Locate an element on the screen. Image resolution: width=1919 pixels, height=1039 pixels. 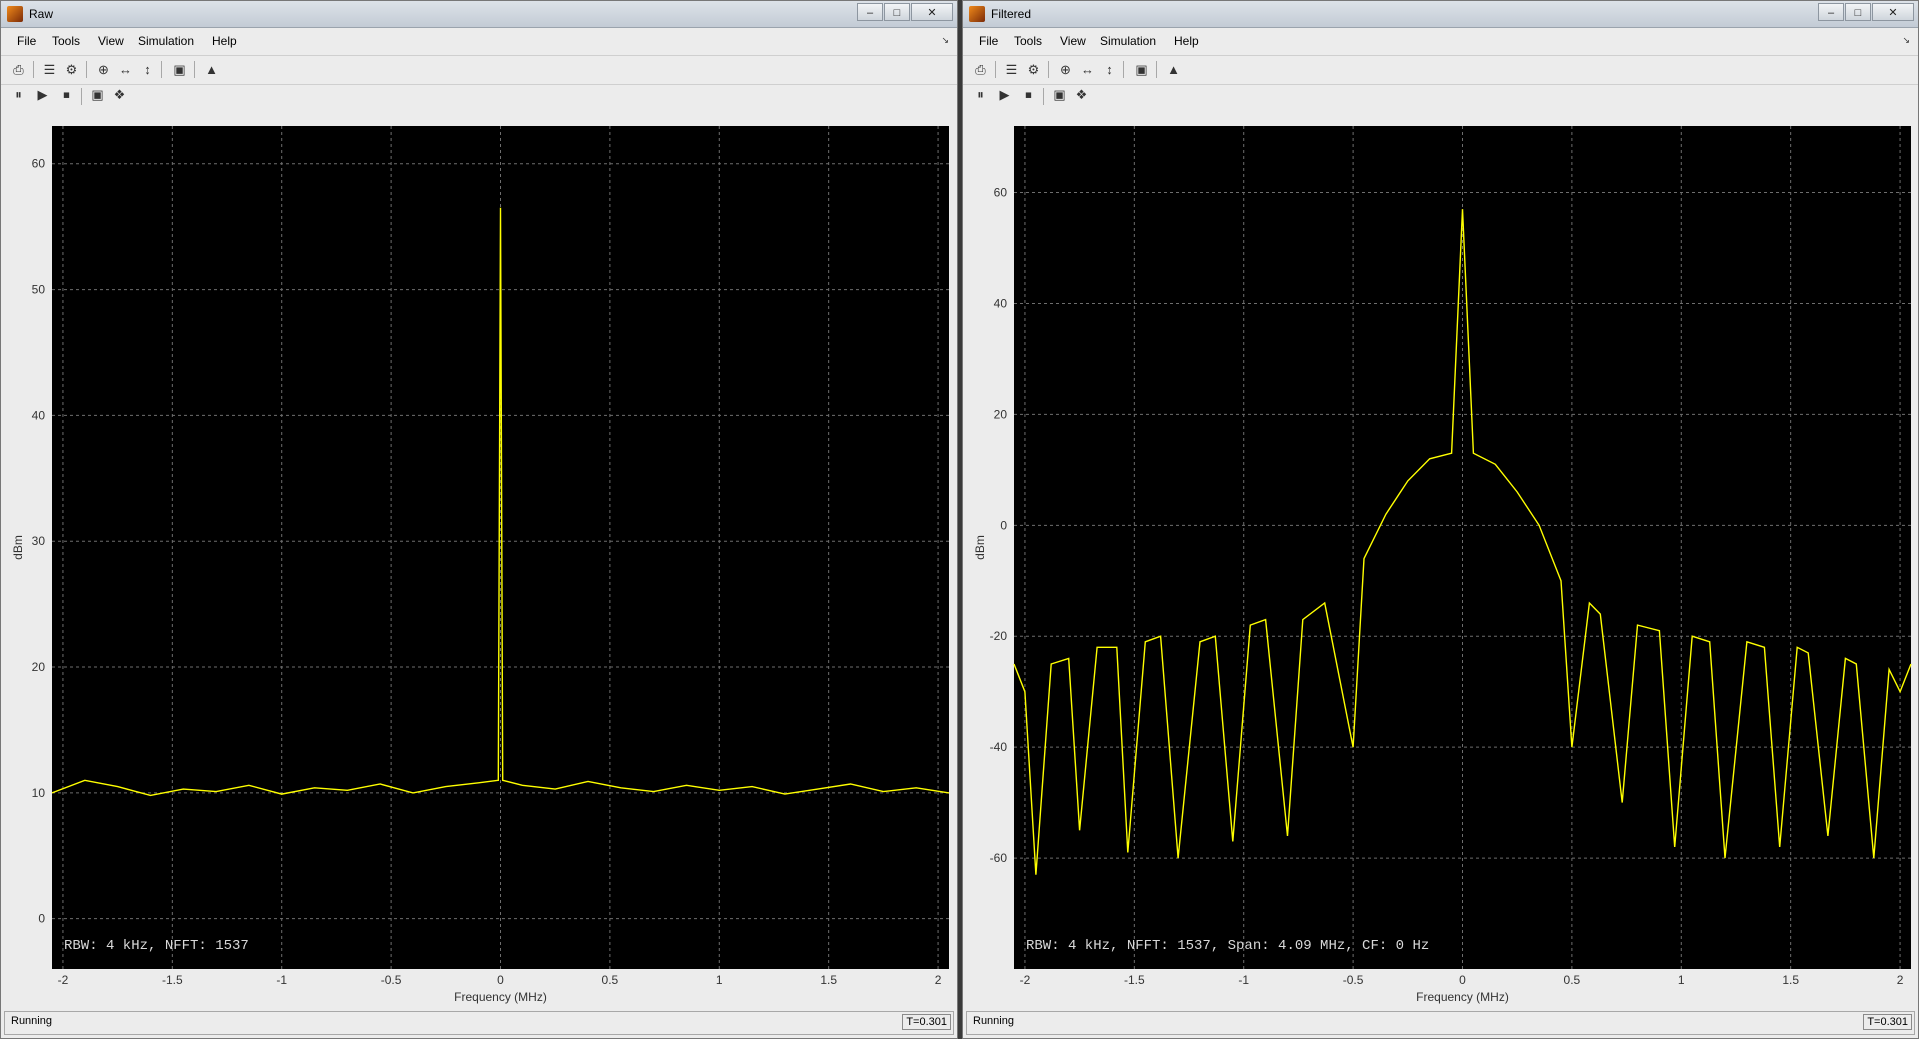
y-tick-label: 30 is located at coordinates (39, 541).